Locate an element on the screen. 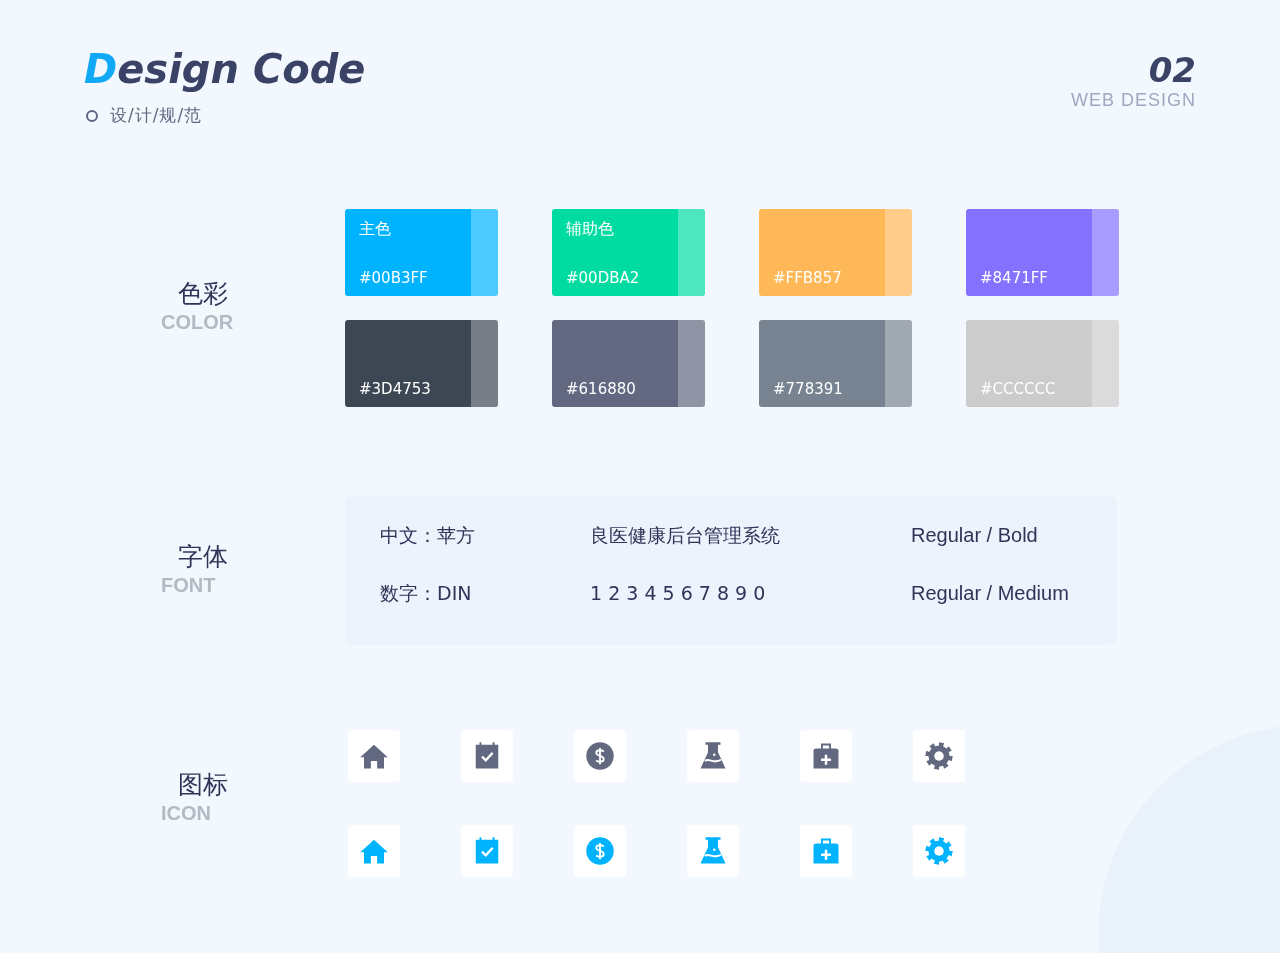 This screenshot has width=1280, height=953. color-hex: #778391 is located at coordinates (808, 389).